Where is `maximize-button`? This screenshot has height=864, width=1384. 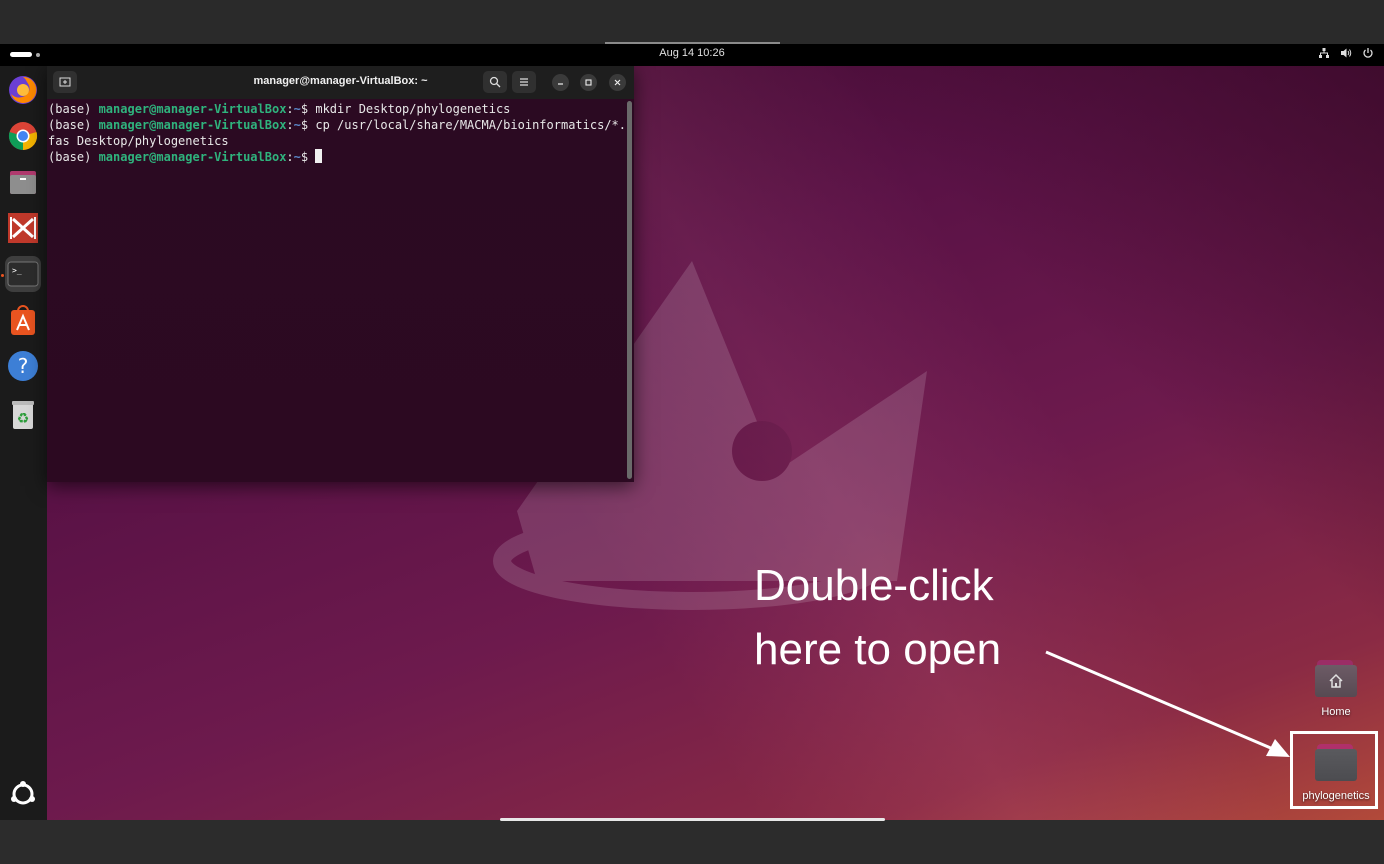 maximize-button is located at coordinates (588, 82).